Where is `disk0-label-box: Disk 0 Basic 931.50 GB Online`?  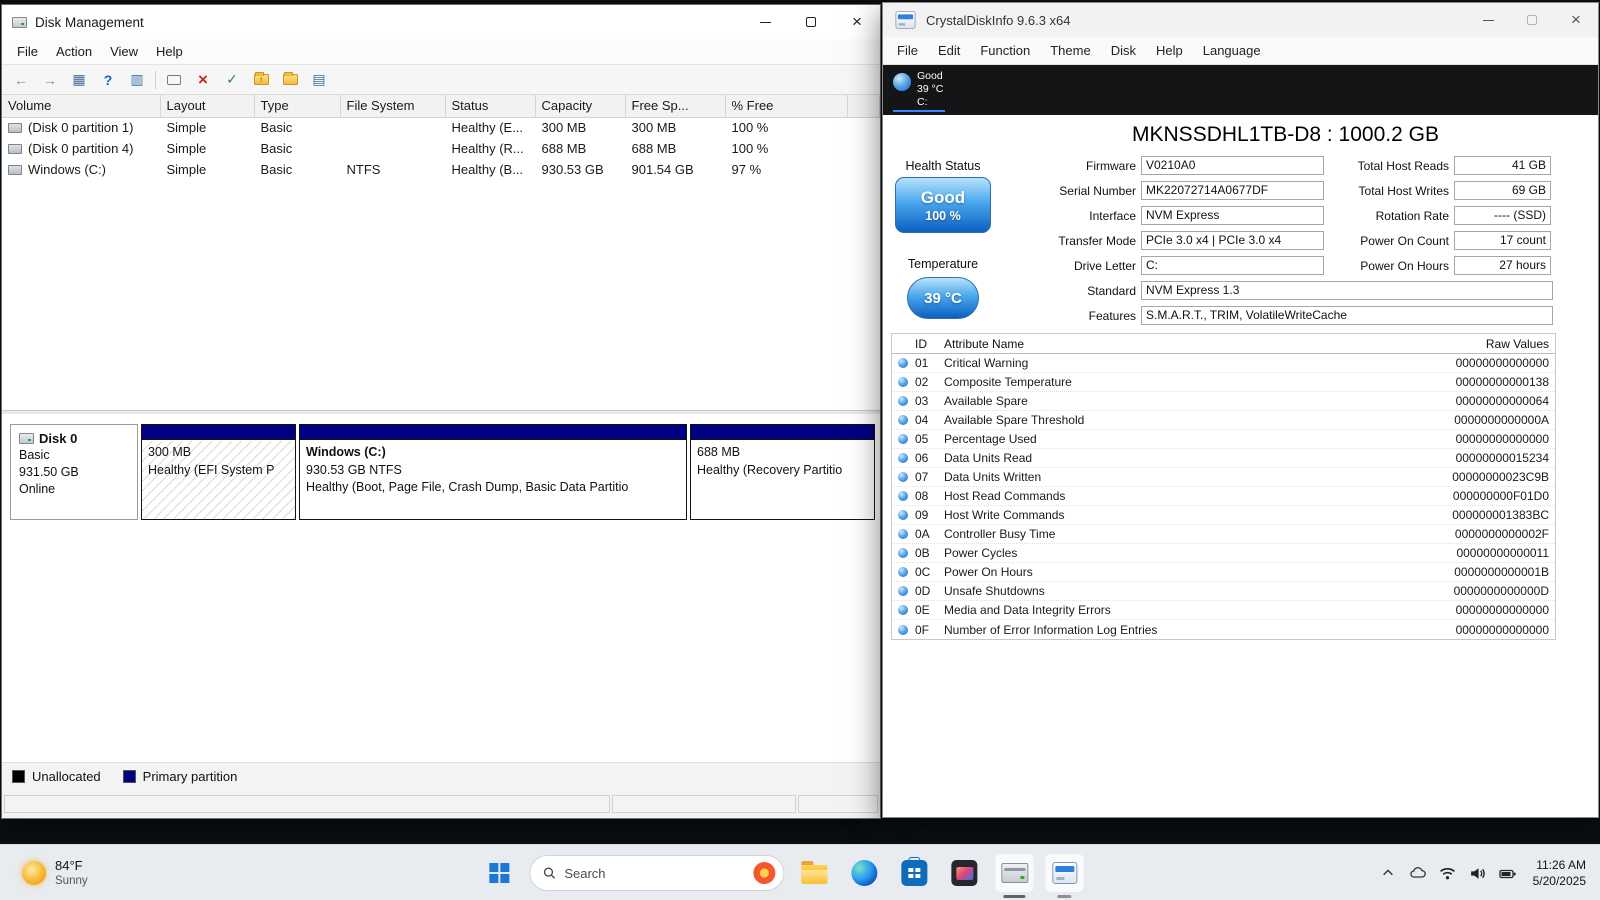 disk0-label-box: Disk 0 Basic 931.50 GB Online is located at coordinates (74, 472).